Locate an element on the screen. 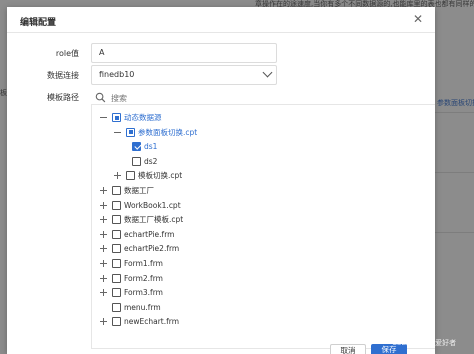 This screenshot has height=354, width=474. close-icon: ✕ is located at coordinates (418, 19).